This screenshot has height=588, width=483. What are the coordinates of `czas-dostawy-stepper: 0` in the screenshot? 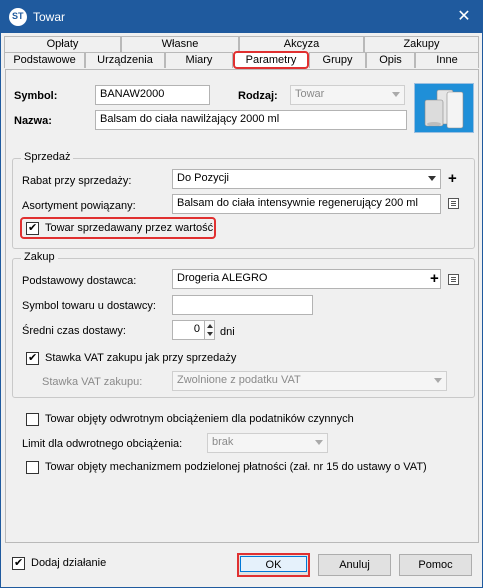 It's located at (193, 330).